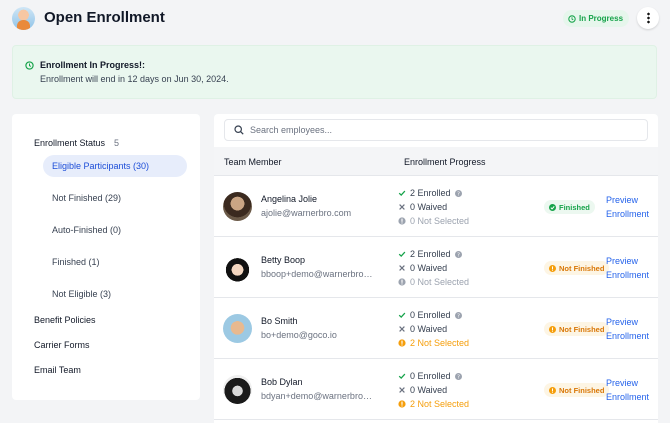 The width and height of the screenshot is (670, 423). What do you see at coordinates (279, 321) in the screenshot?
I see `member-name: Bo Smith` at bounding box center [279, 321].